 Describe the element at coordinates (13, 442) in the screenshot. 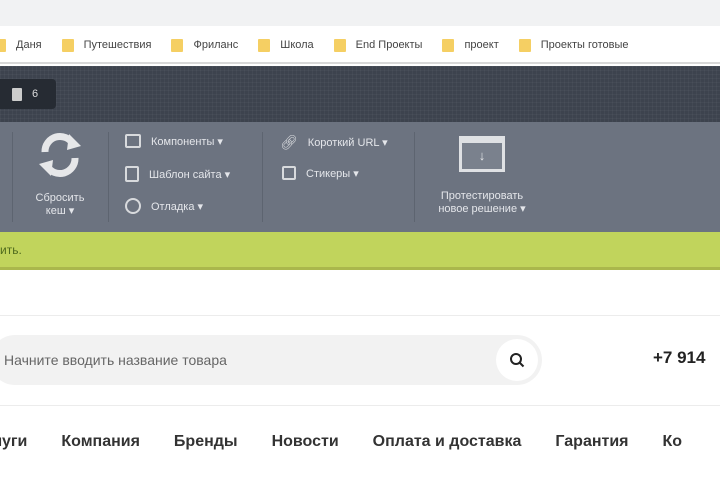

I see `nav-item-services: луги` at that location.